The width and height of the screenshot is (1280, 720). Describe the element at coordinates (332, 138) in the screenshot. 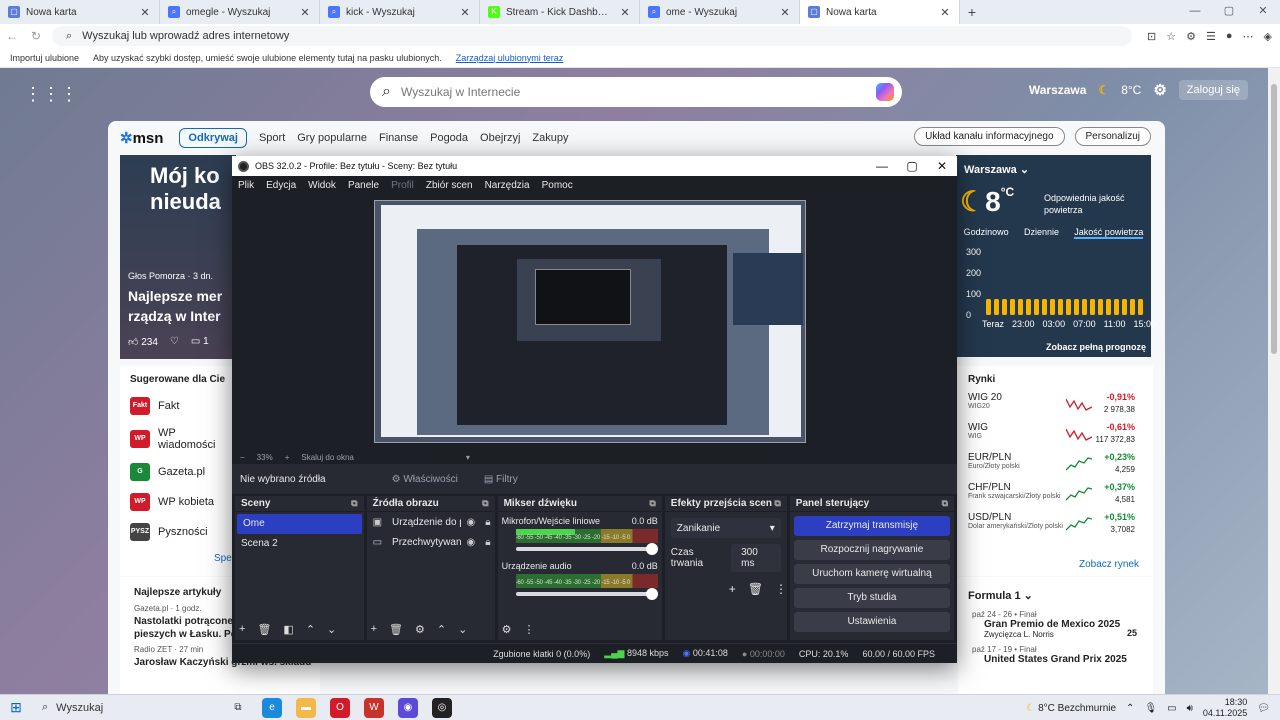

I see `msn-nav-item: Gry popularne` at that location.